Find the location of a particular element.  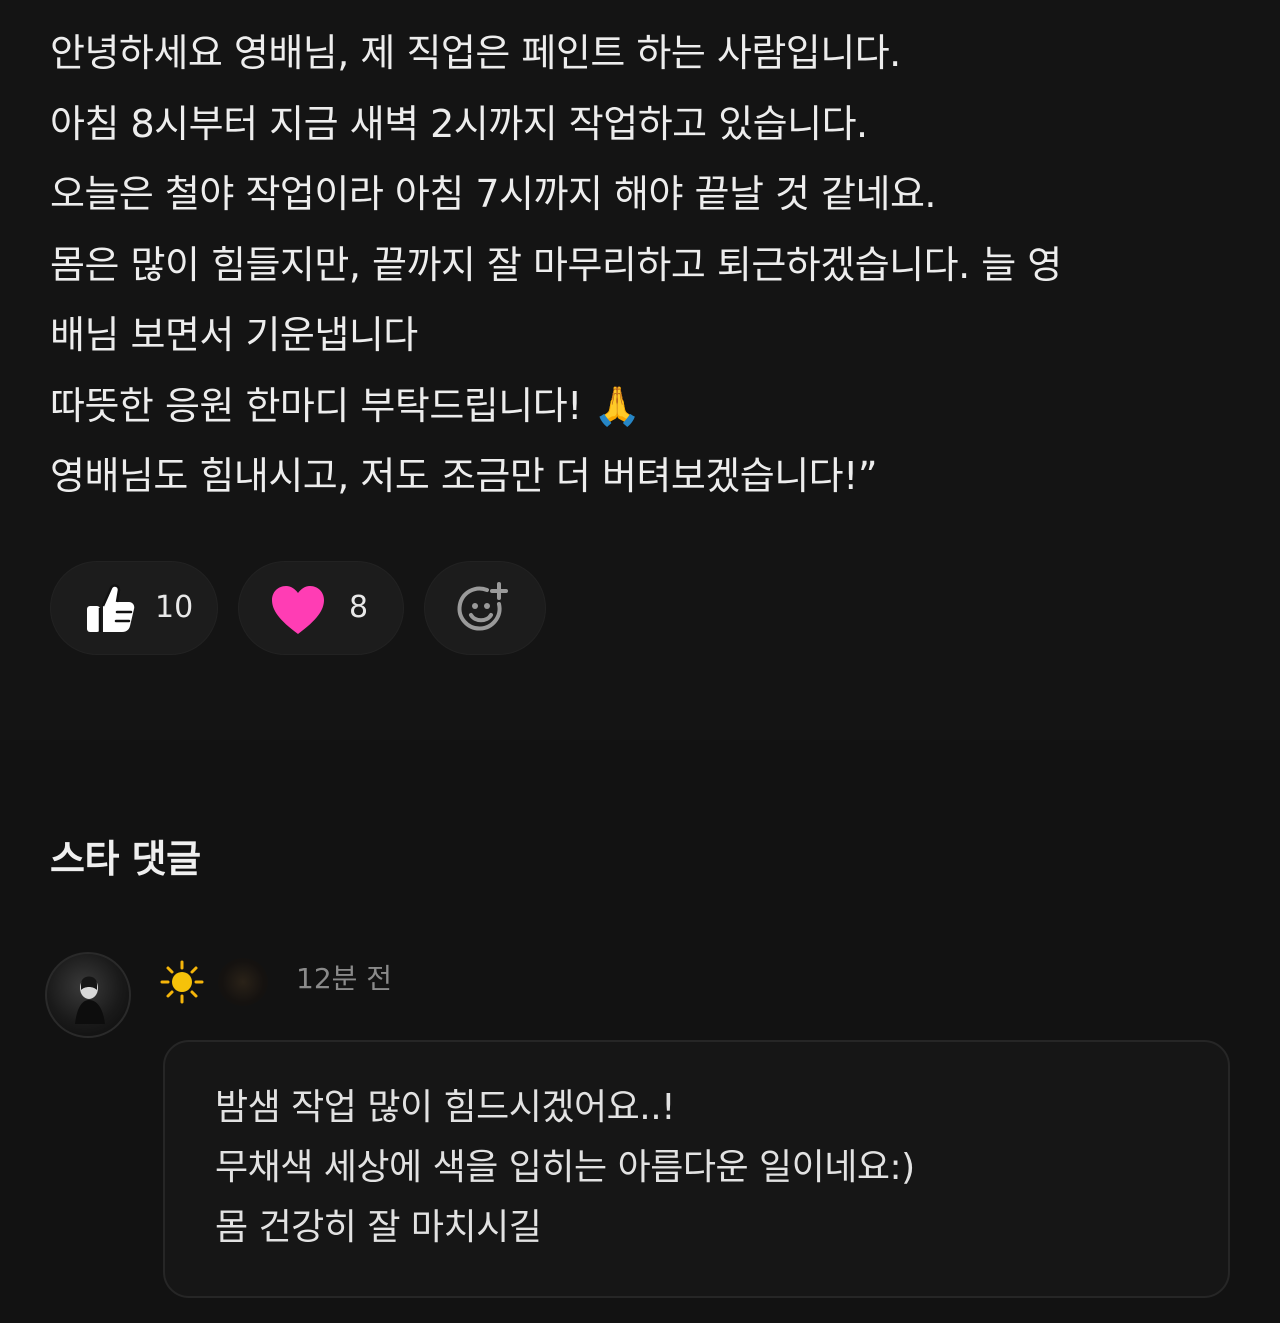

add-reaction-button is located at coordinates (485, 608).